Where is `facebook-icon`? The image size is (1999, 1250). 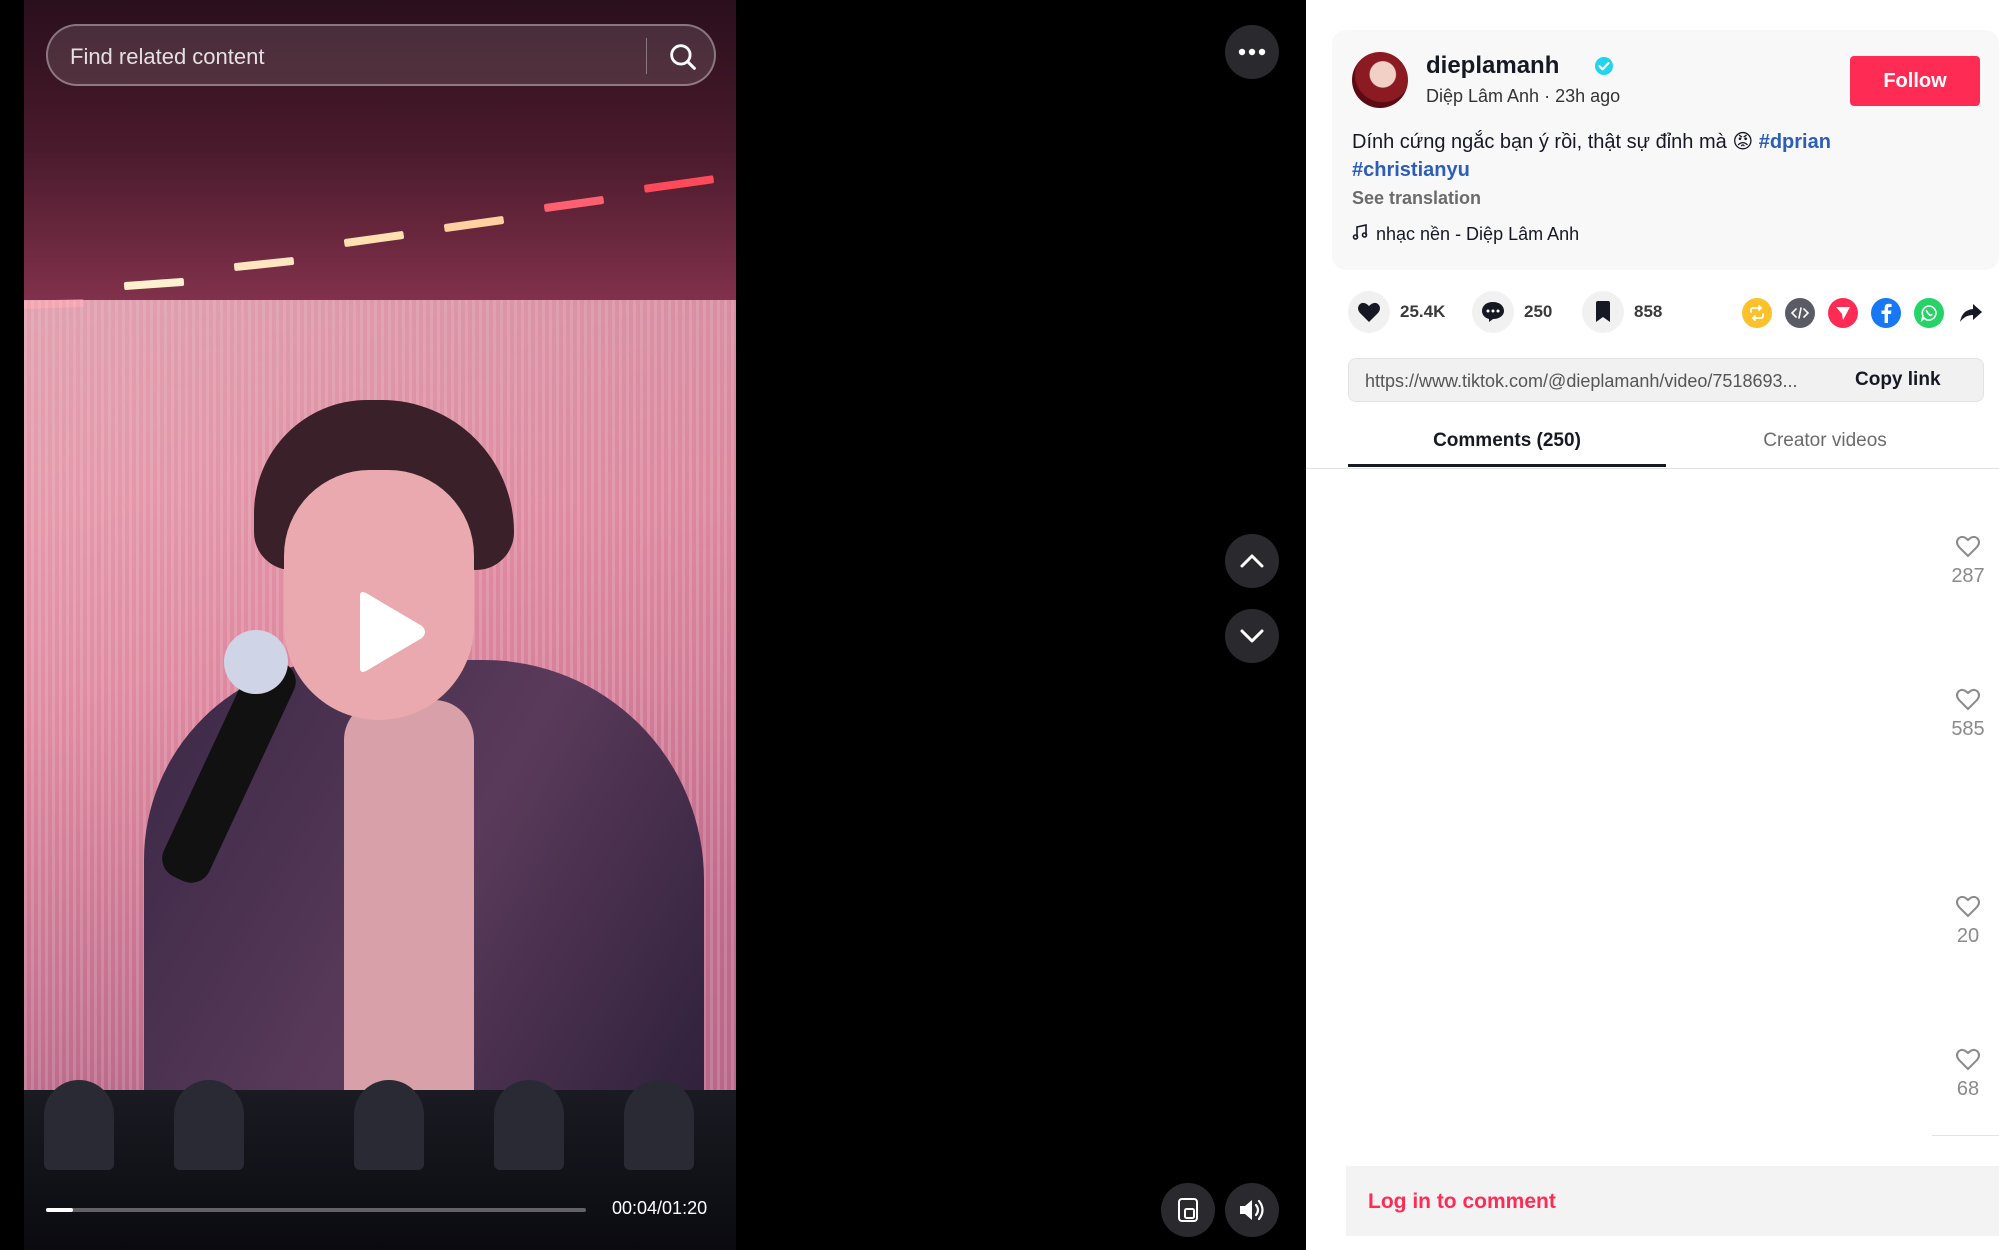 facebook-icon is located at coordinates (1886, 313).